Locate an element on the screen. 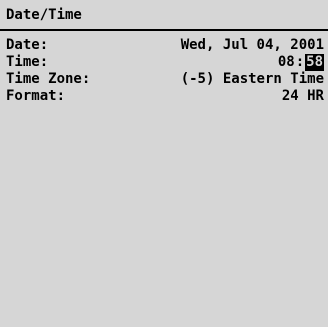 Image resolution: width=328 pixels, height=327 pixels. time-field-row: Time: 08 : 58 is located at coordinates (165, 62).